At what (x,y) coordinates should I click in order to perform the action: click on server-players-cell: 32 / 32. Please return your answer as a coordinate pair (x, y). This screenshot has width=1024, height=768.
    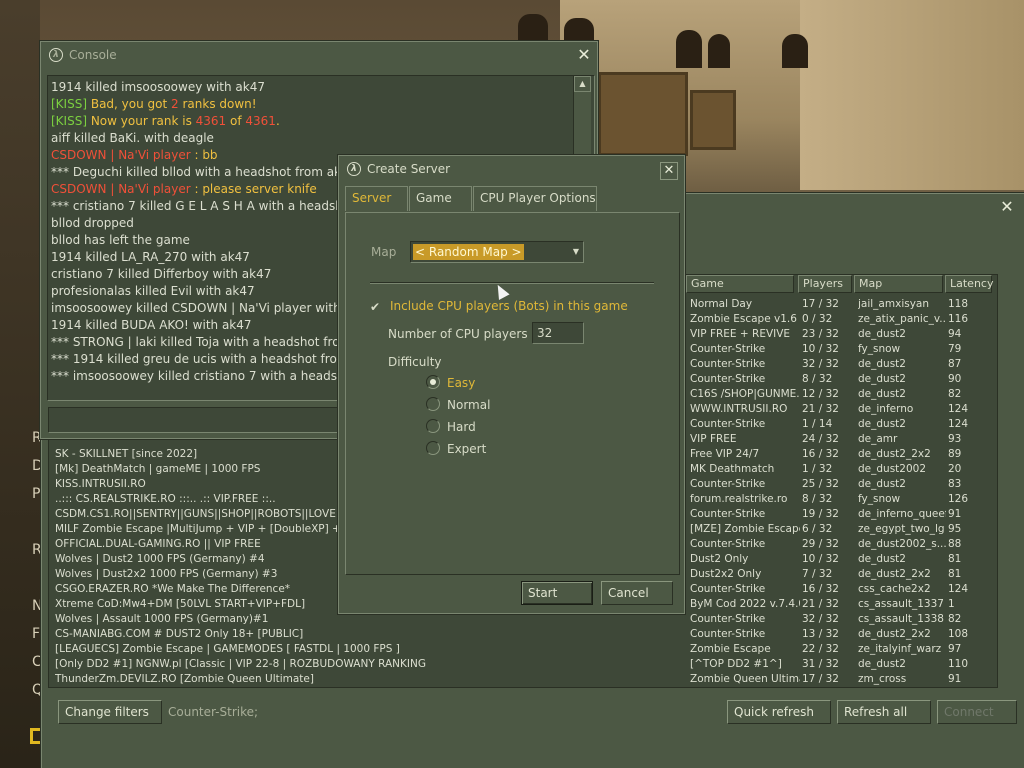
    Looking at the image, I should click on (820, 619).